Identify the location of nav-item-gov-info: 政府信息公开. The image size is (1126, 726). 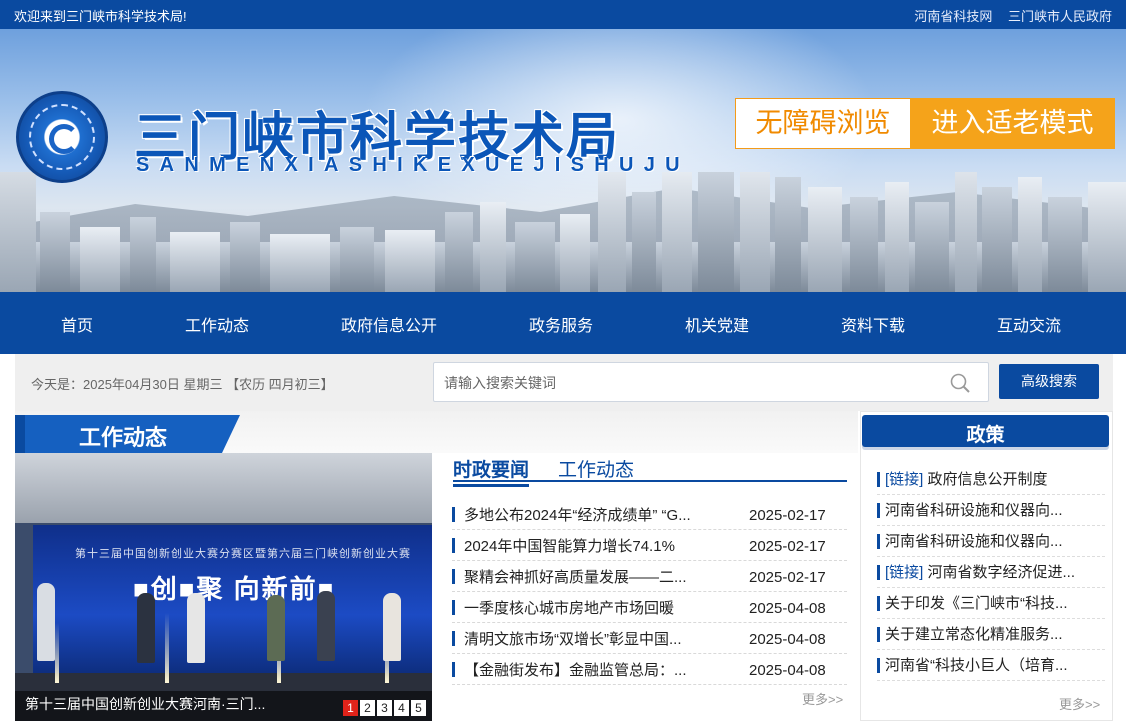
(389, 324).